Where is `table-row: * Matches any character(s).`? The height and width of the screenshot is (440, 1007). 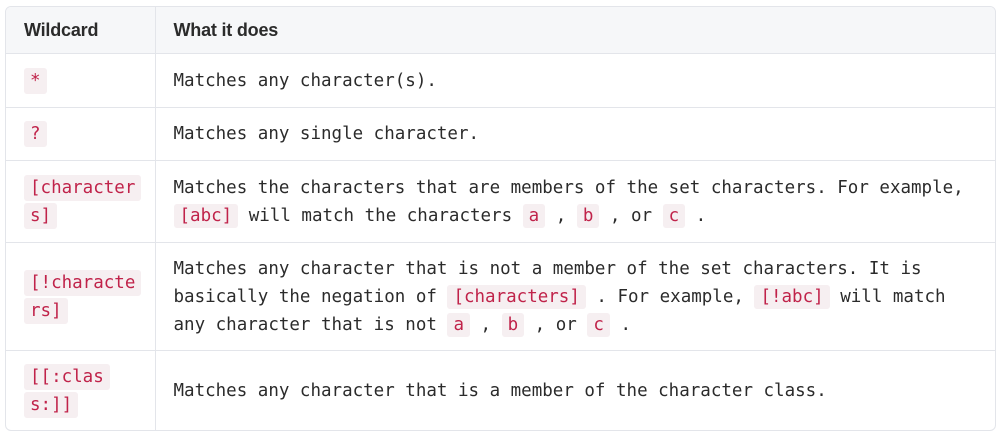 table-row: * Matches any character(s). is located at coordinates (500, 80).